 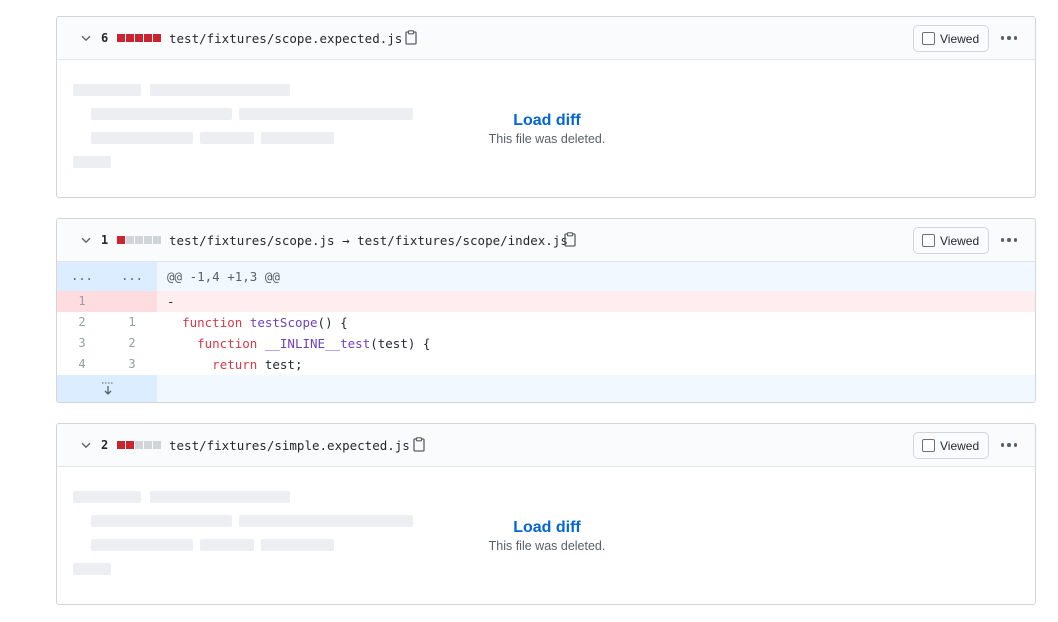 I want to click on new-line-number: 3, so click(x=132, y=364).